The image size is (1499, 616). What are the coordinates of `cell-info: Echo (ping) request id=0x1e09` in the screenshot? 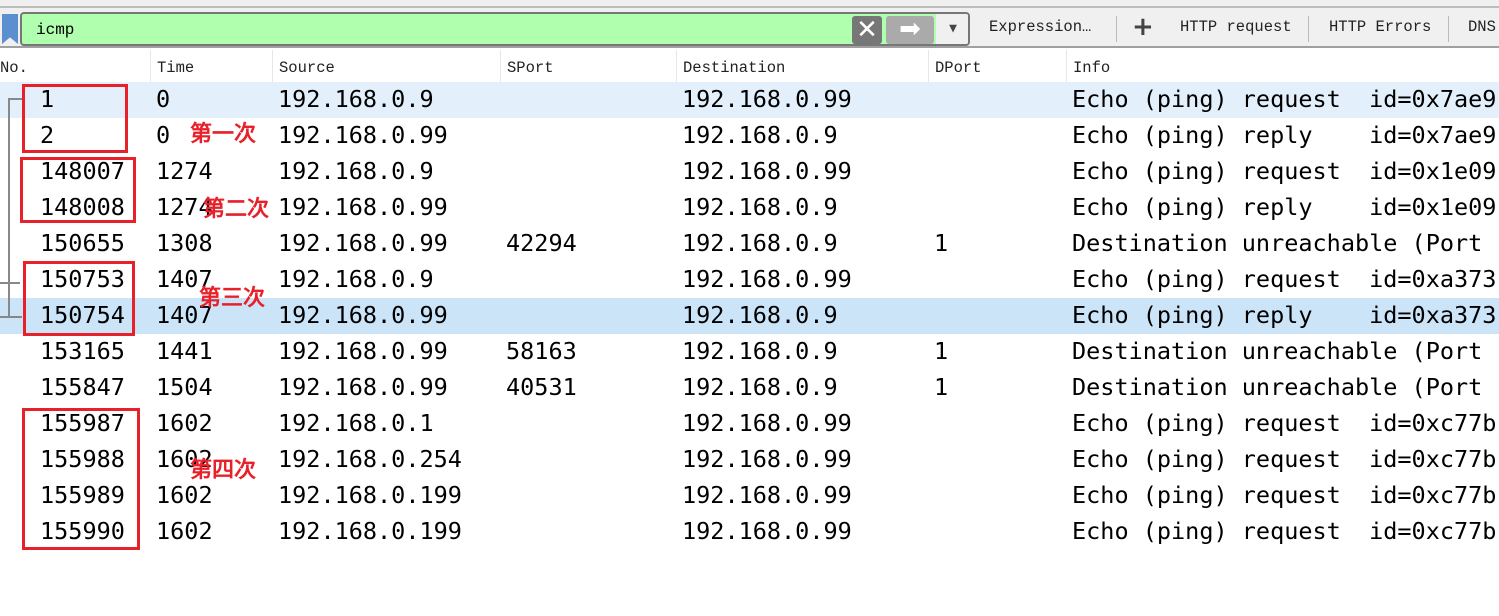 It's located at (1284, 171).